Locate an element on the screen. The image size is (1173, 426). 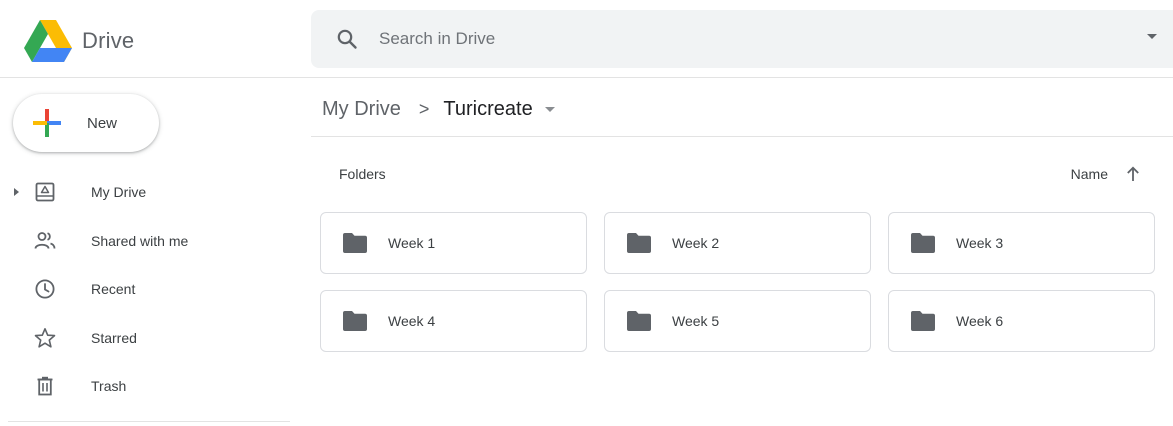
search-bar is located at coordinates (742, 39).